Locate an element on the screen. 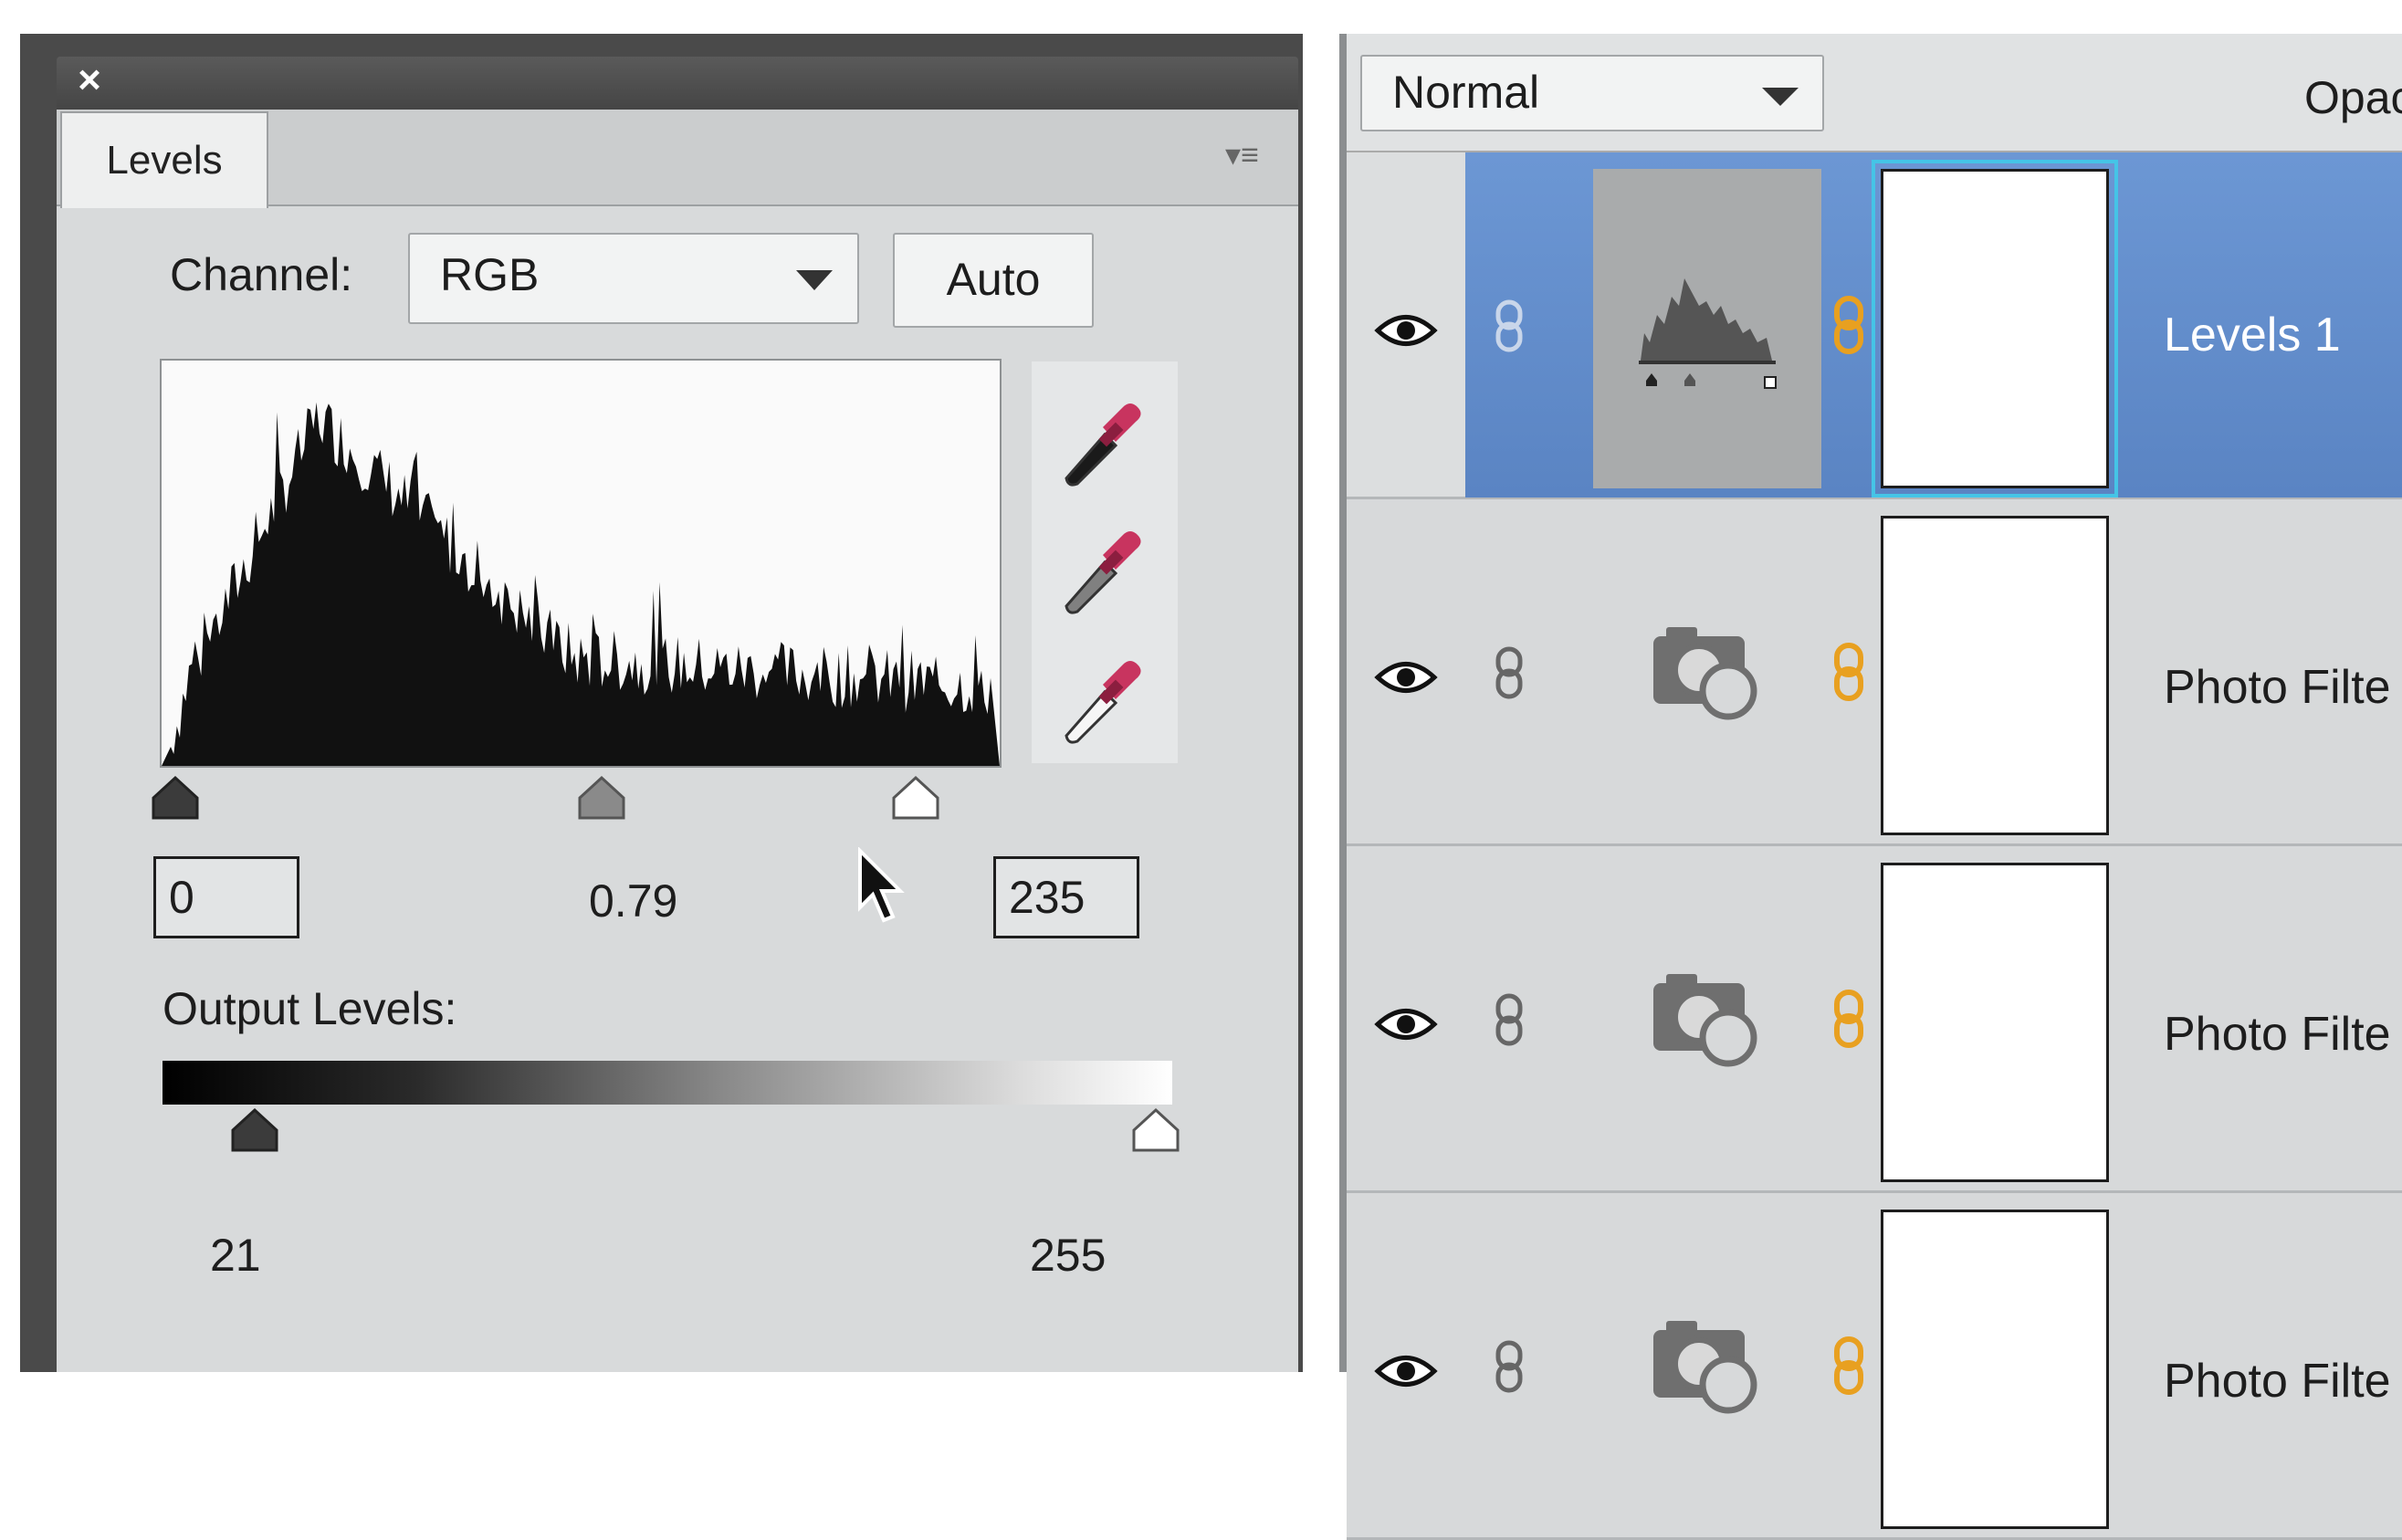 The width and height of the screenshot is (2402, 1540). channel-value: RGB is located at coordinates (490, 274).